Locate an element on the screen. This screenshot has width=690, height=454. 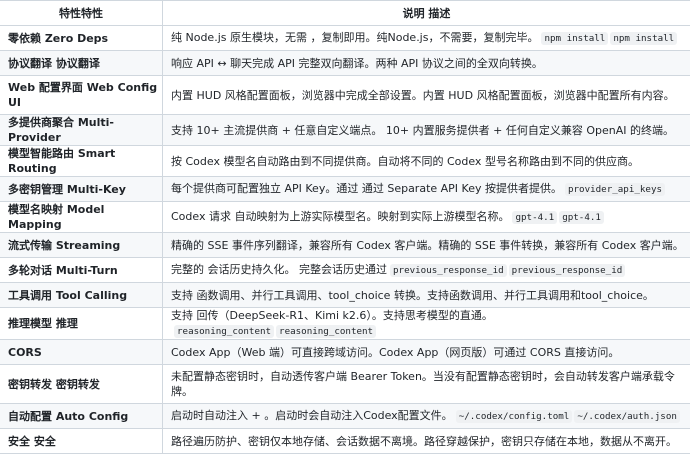
feature-cell: 流式传输 Streaming is located at coordinates (81, 245).